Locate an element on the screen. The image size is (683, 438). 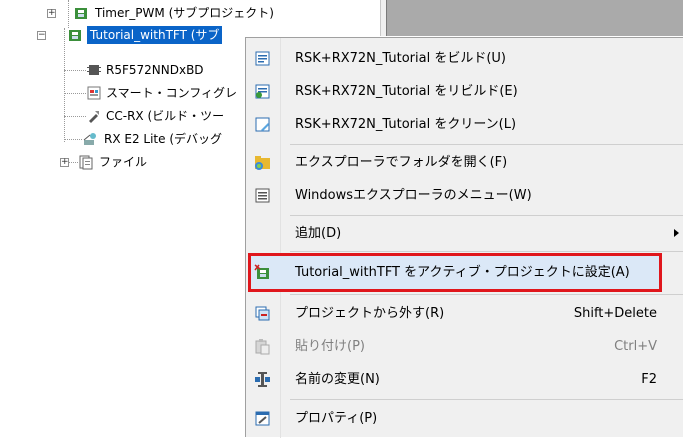
menu-item-explorer-menu: Windowsエクスプローラのメニュー(W) is located at coordinates (464, 195).